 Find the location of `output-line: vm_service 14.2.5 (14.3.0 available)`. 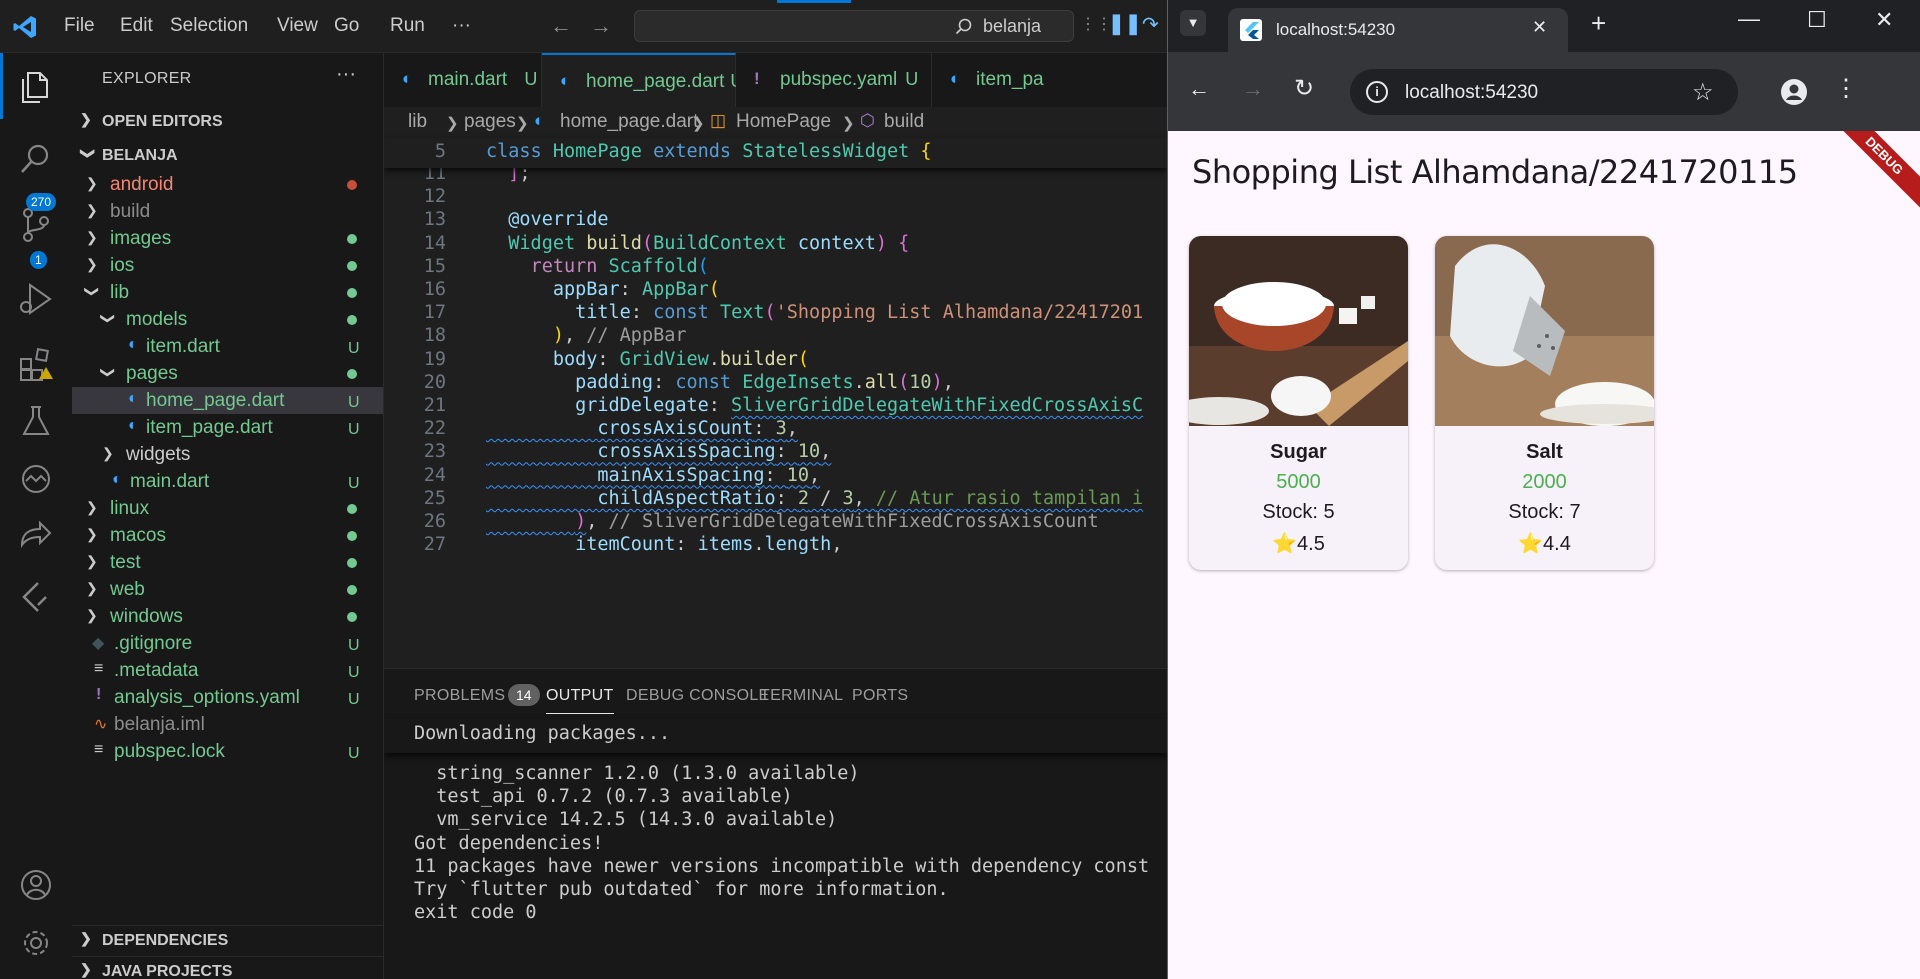

output-line: vm_service 14.2.5 (14.3.0 available) is located at coordinates (626, 820).